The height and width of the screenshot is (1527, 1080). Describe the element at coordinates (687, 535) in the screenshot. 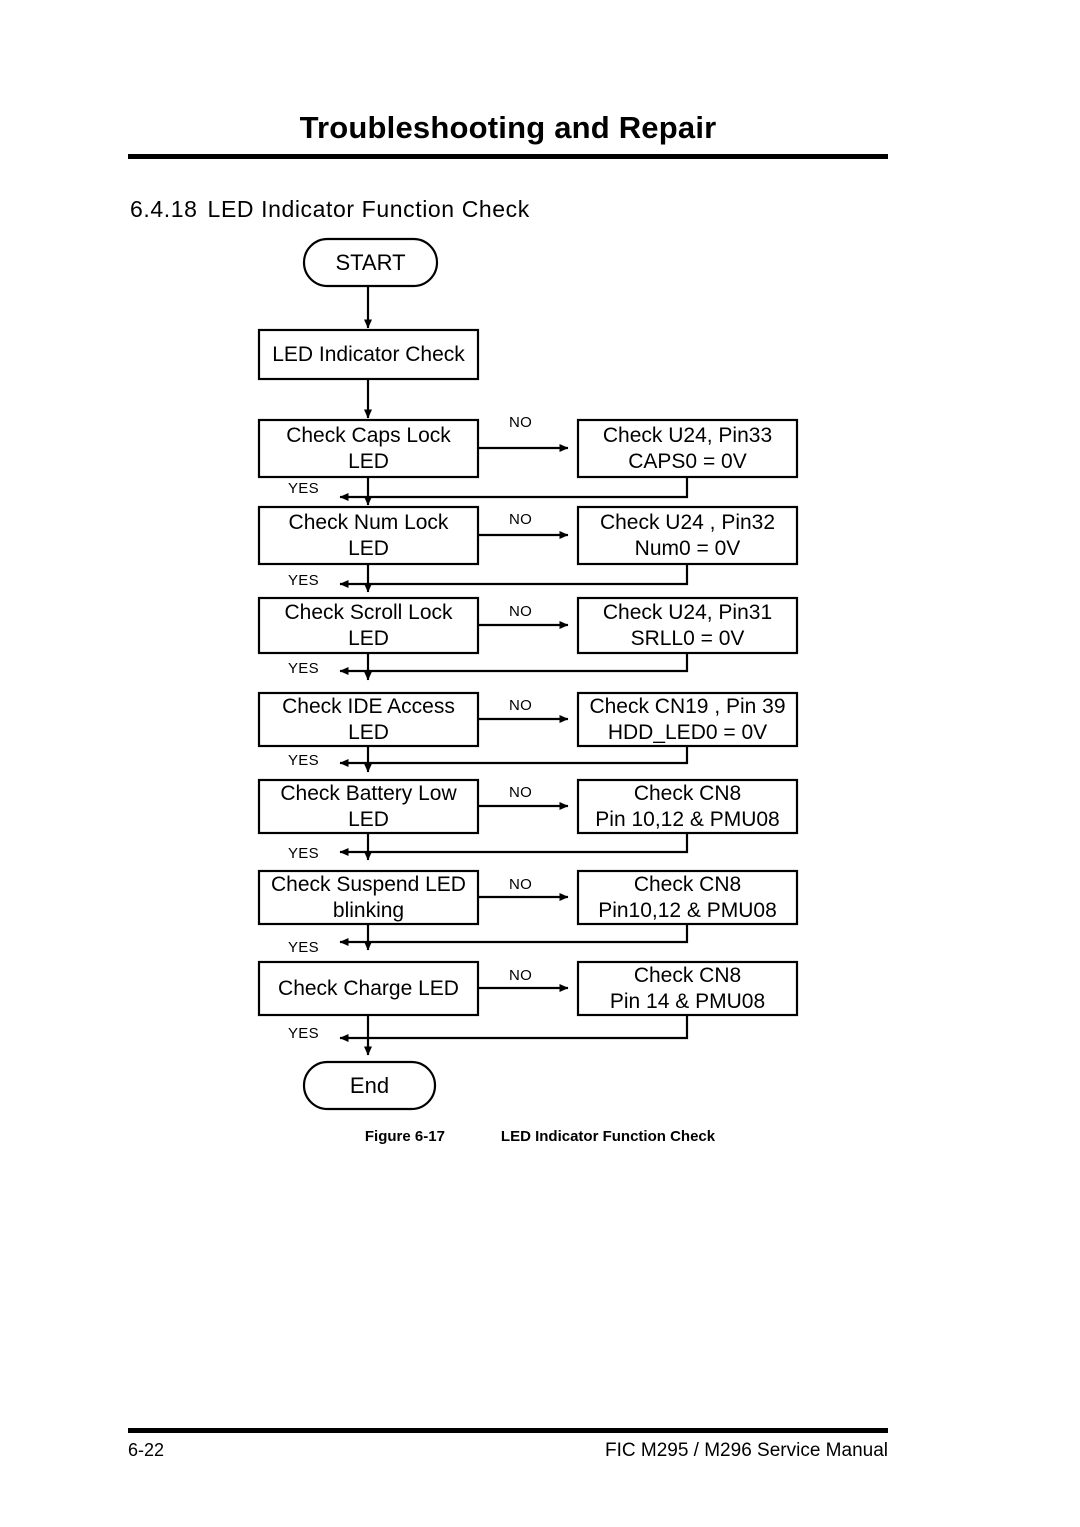

I see `row-2-result-shape` at that location.